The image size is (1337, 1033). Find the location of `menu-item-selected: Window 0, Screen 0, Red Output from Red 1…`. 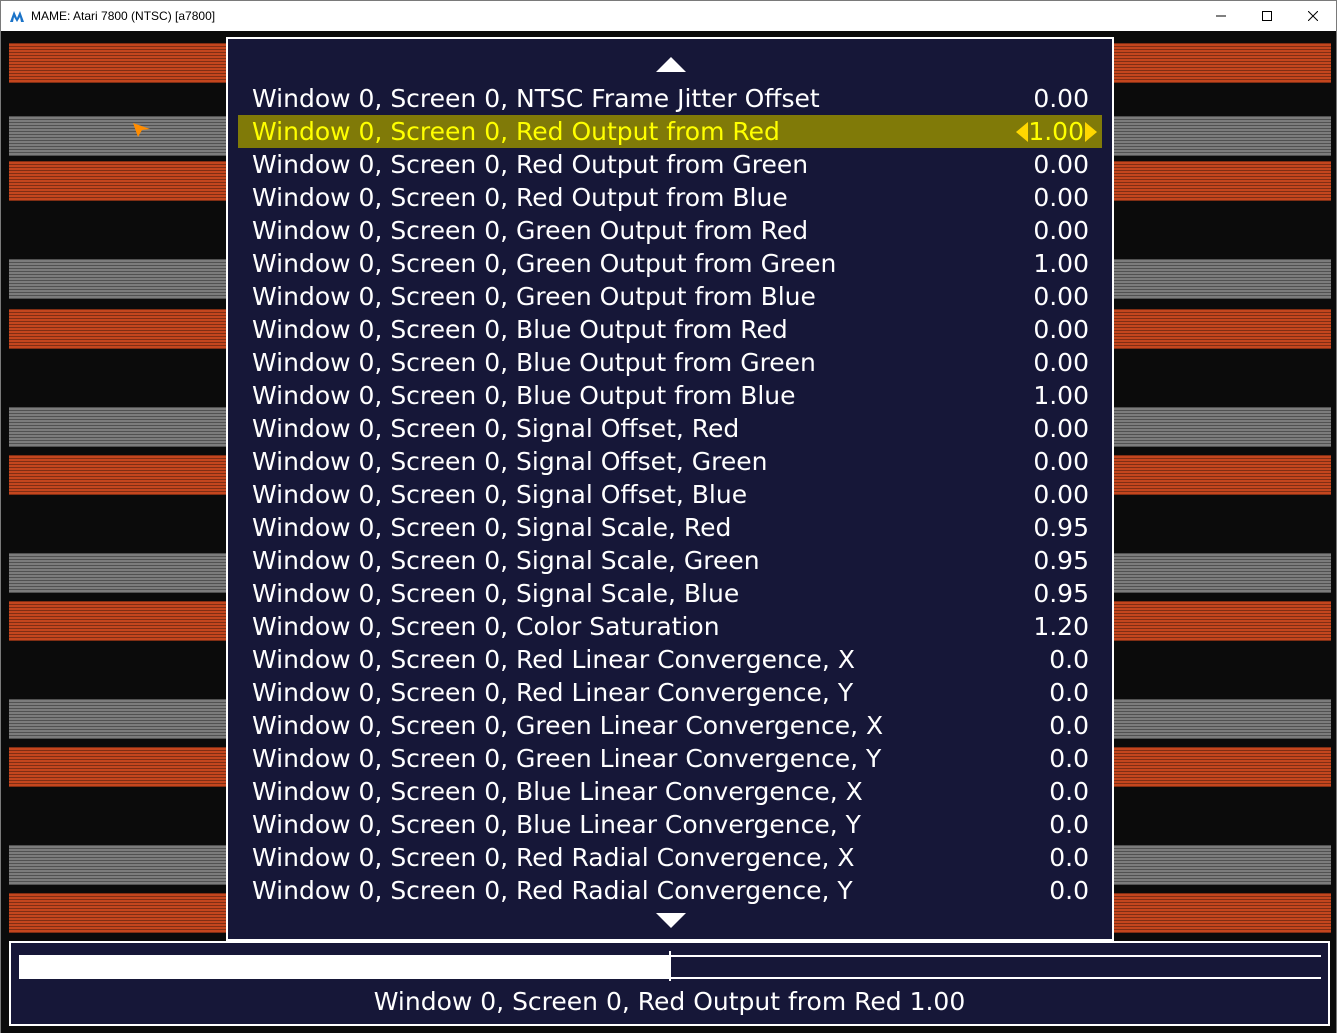

menu-item-selected: Window 0, Screen 0, Red Output from Red 1… is located at coordinates (670, 131).